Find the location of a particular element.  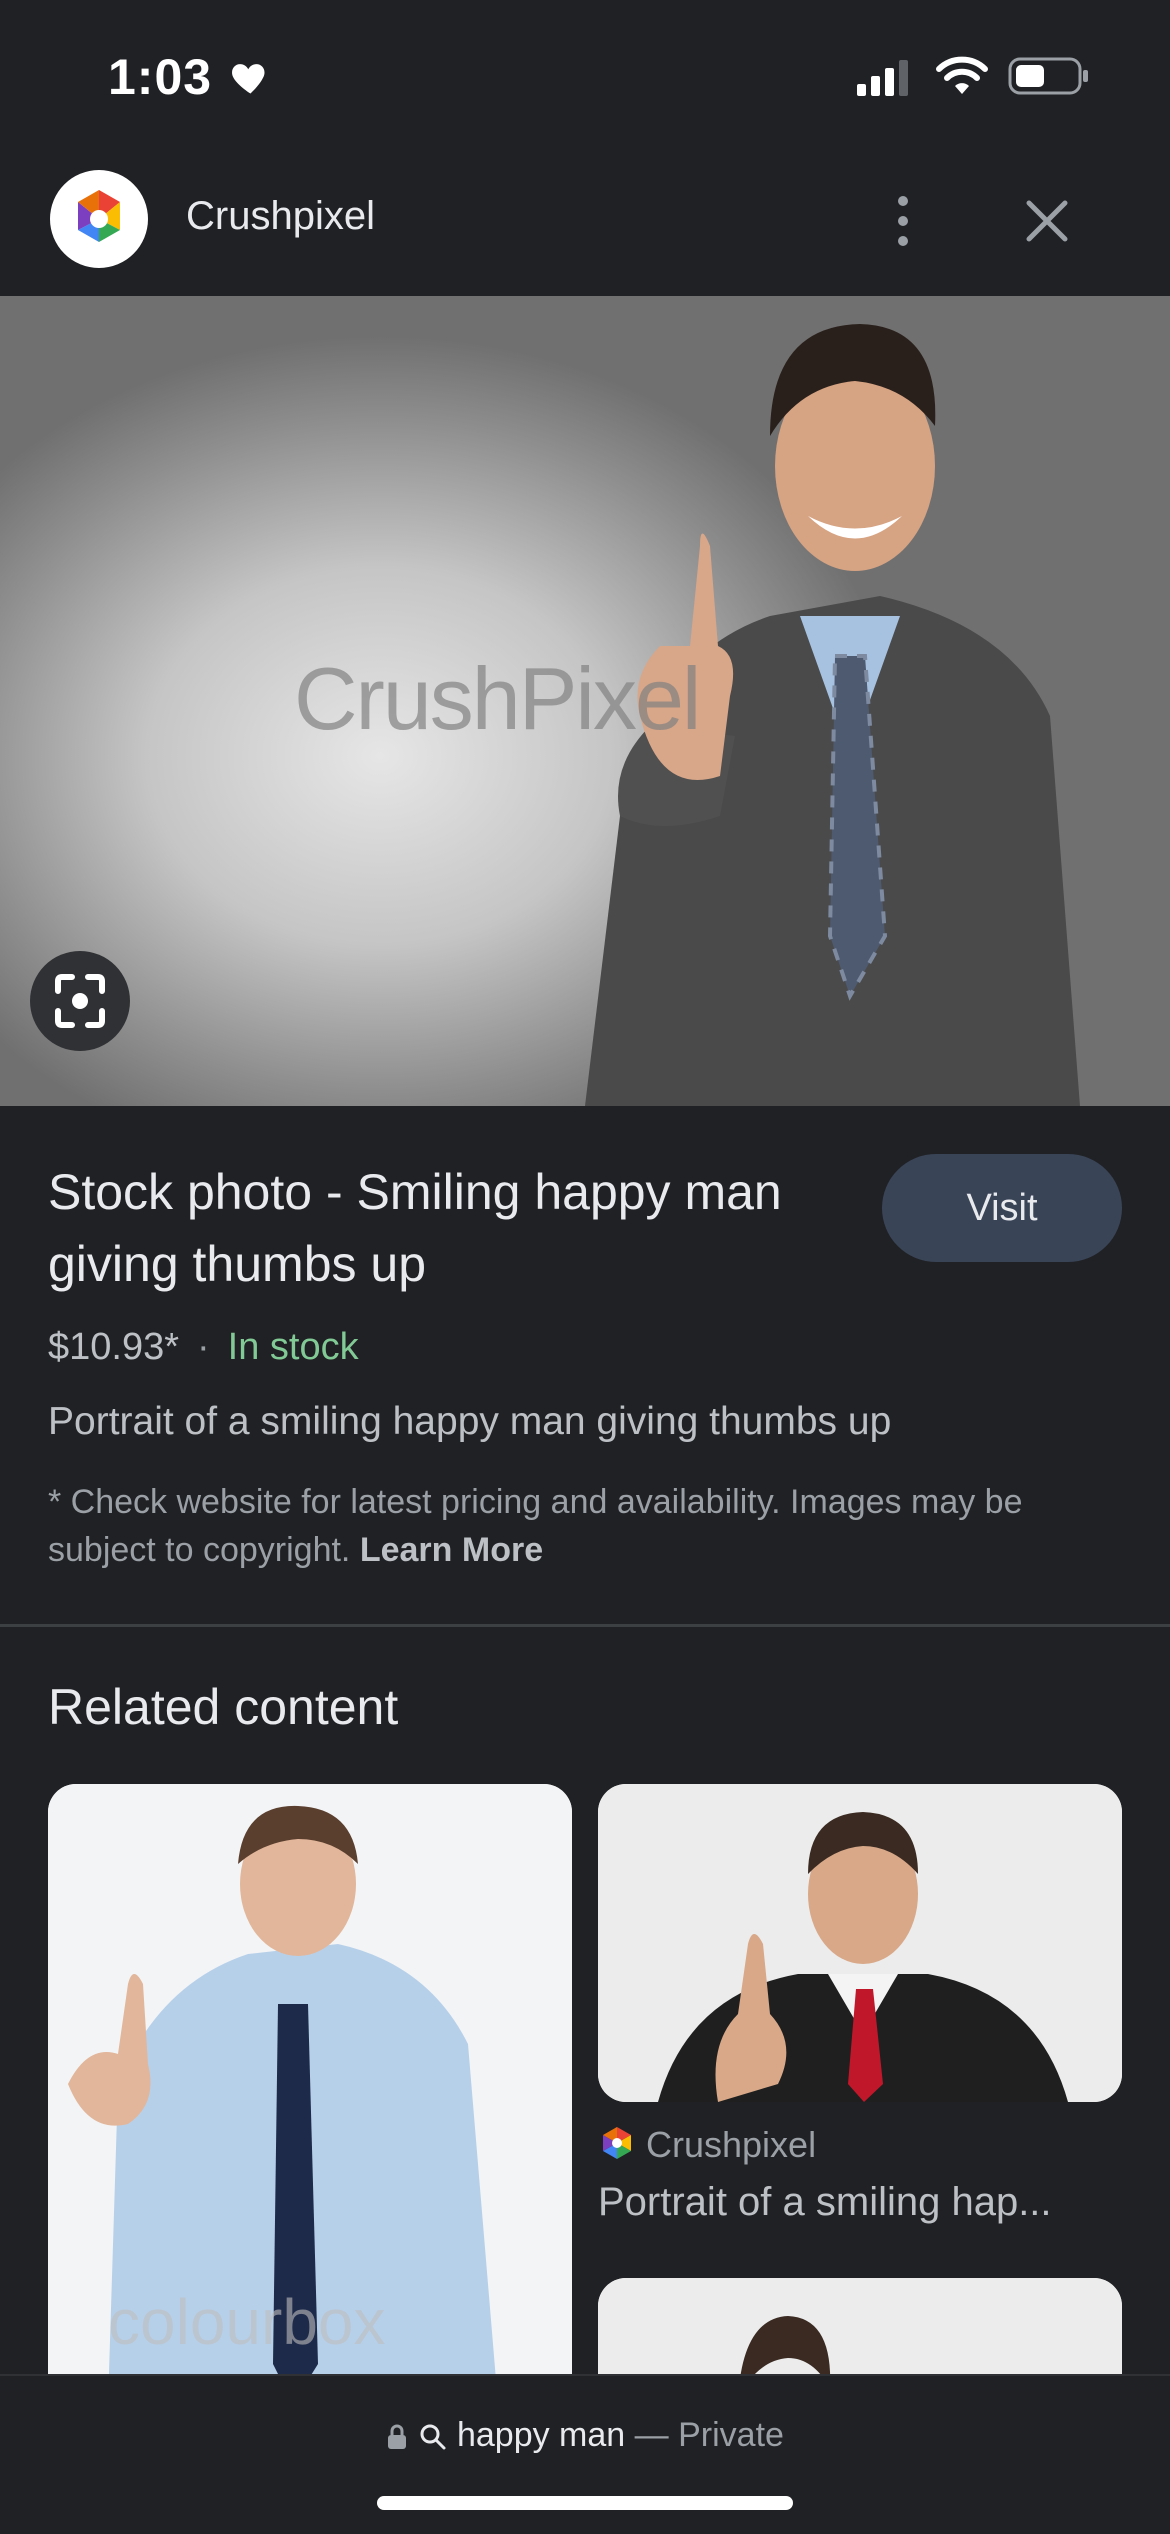

related-card-1: colourbox is located at coordinates (310, 2094).